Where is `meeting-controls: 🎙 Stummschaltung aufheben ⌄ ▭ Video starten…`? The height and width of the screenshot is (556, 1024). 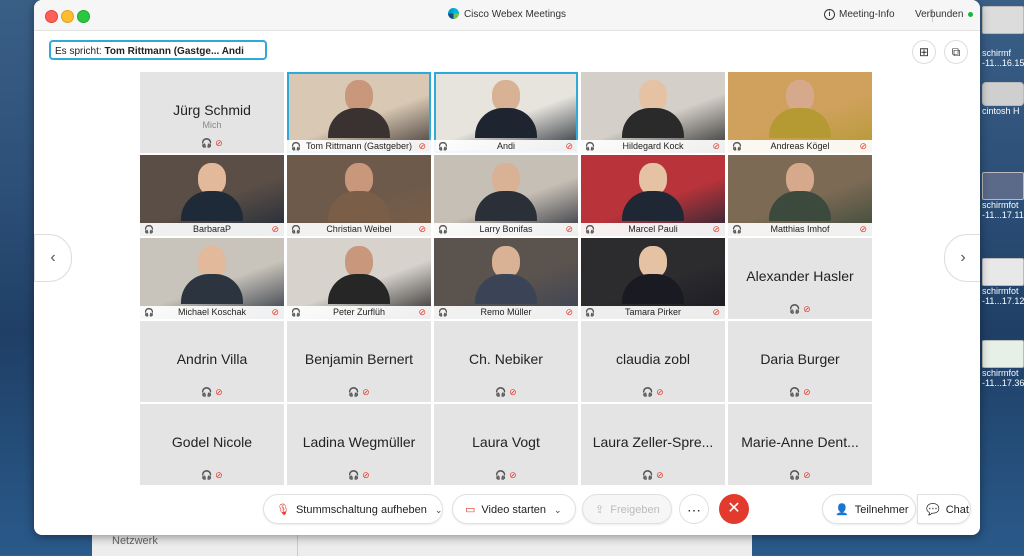 meeting-controls: 🎙 Stummschaltung aufheben ⌄ ▭ Video starten… is located at coordinates (507, 511).